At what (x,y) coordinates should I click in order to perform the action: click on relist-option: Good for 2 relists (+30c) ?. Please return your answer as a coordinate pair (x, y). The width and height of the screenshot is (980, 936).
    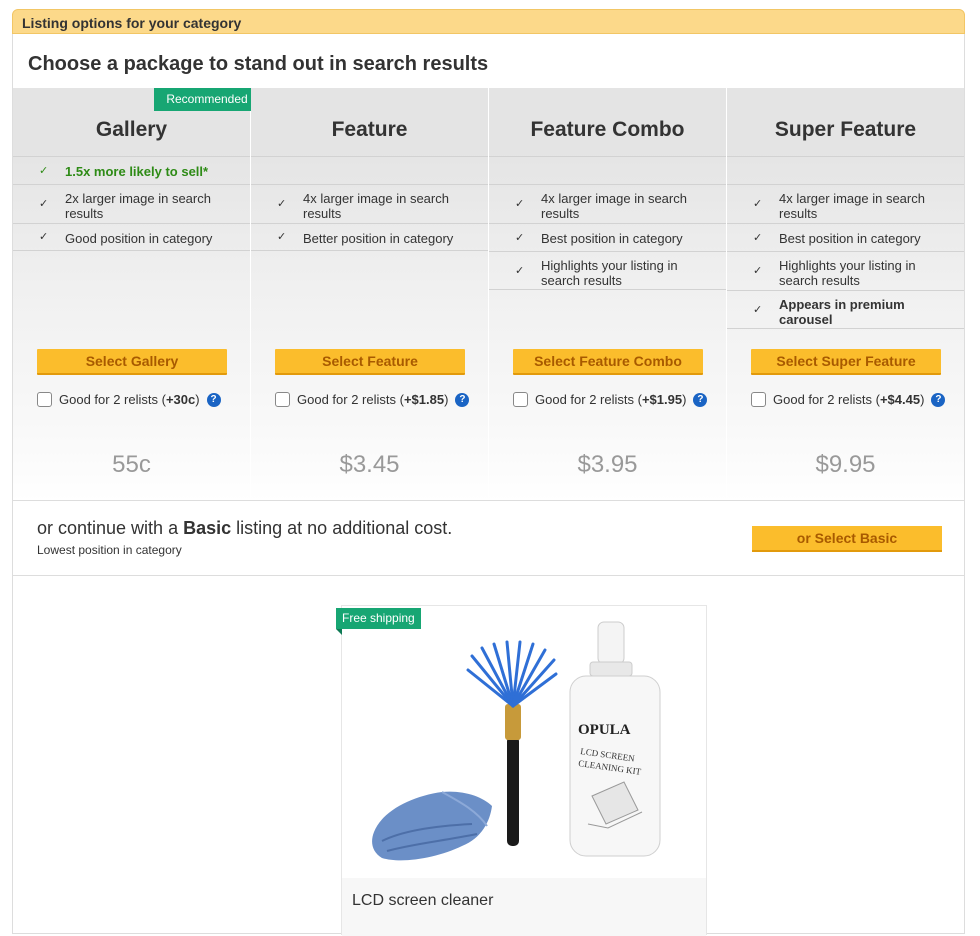
    Looking at the image, I should click on (129, 399).